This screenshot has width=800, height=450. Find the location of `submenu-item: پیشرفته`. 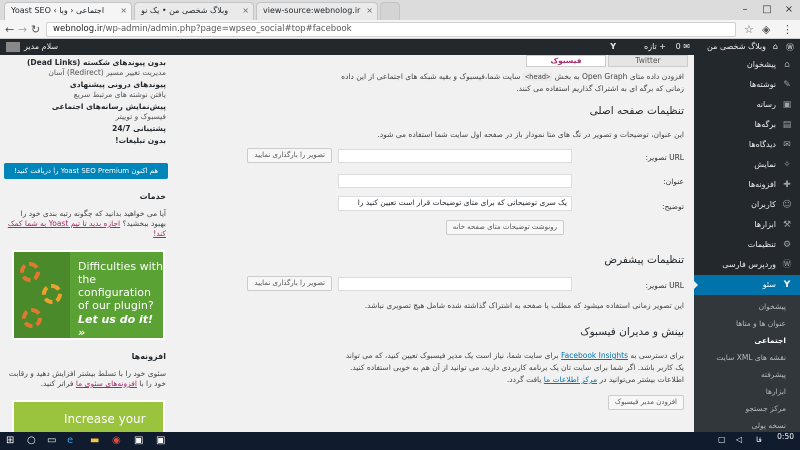

submenu-item: پیشرفته is located at coordinates (747, 374).